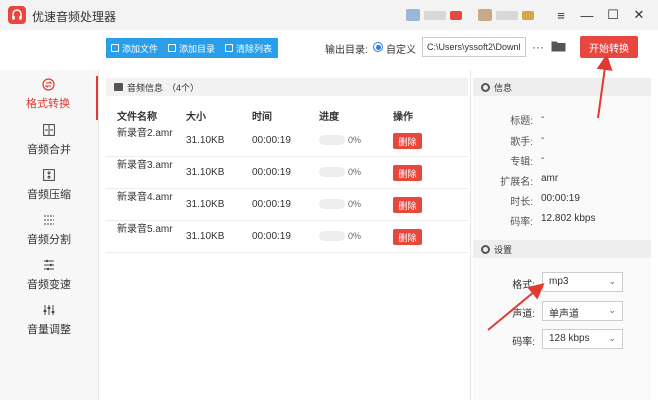  Describe the element at coordinates (560, 198) in the screenshot. I see `info-value-duration: 00:00:19` at that location.